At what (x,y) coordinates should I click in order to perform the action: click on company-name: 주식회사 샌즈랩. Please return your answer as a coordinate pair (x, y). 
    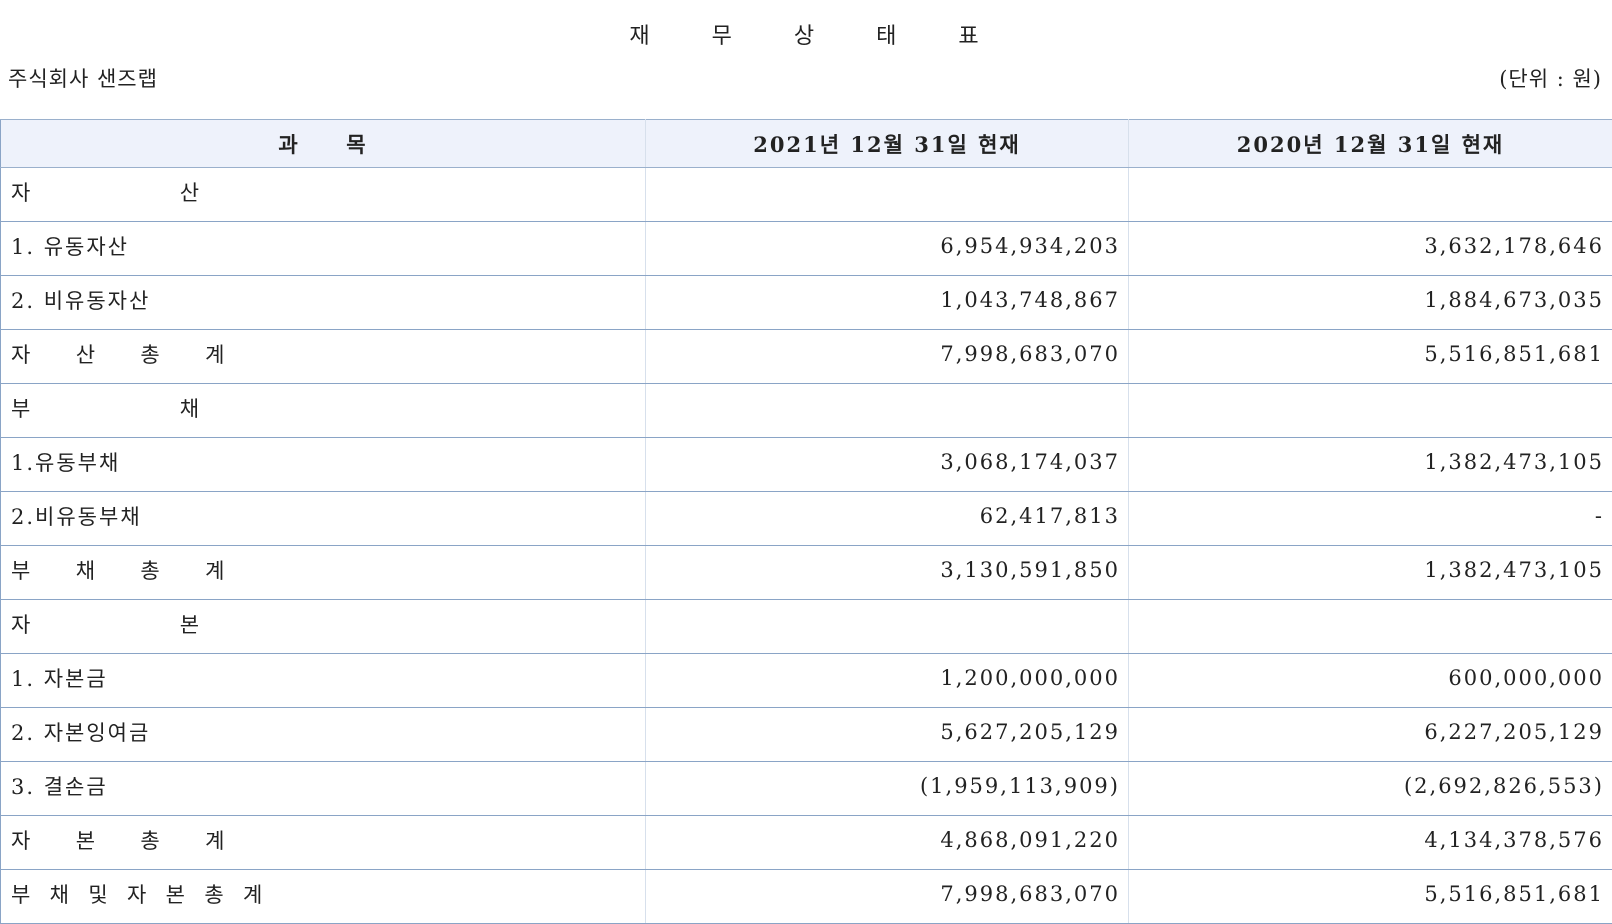
    Looking at the image, I should click on (83, 78).